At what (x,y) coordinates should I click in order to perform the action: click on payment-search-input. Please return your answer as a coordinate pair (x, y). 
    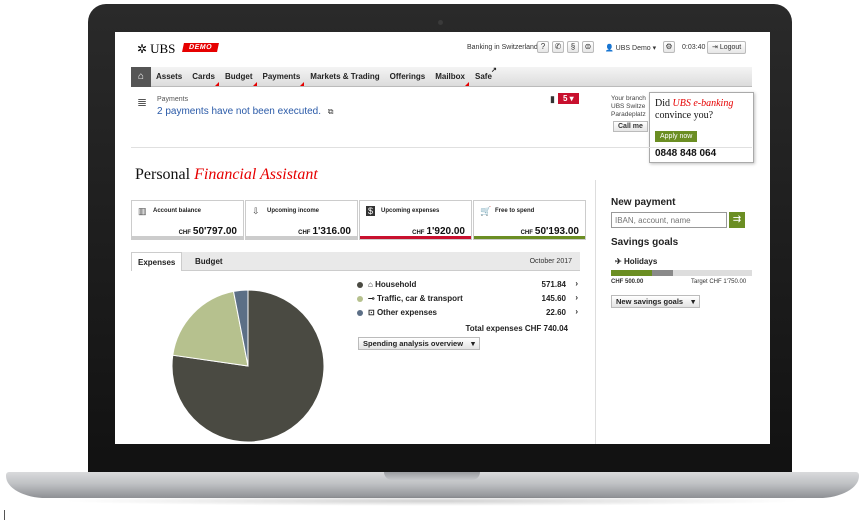
    Looking at the image, I should click on (669, 220).